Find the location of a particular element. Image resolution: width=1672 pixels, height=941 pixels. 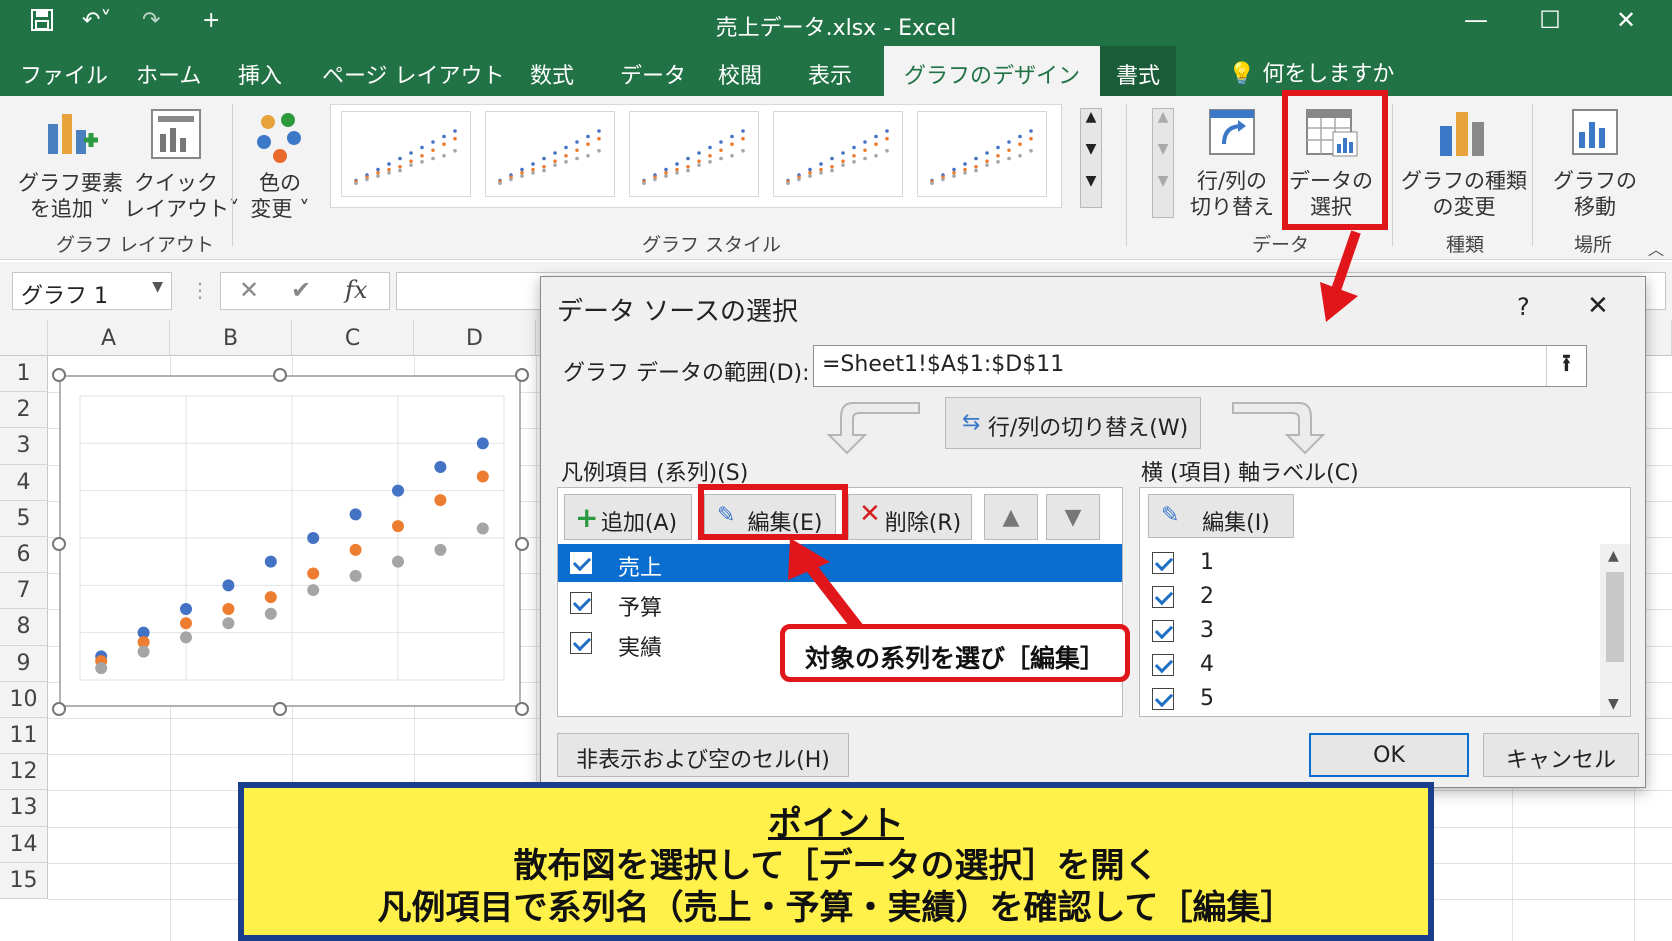

chart-styles-gallery is located at coordinates (696, 156).